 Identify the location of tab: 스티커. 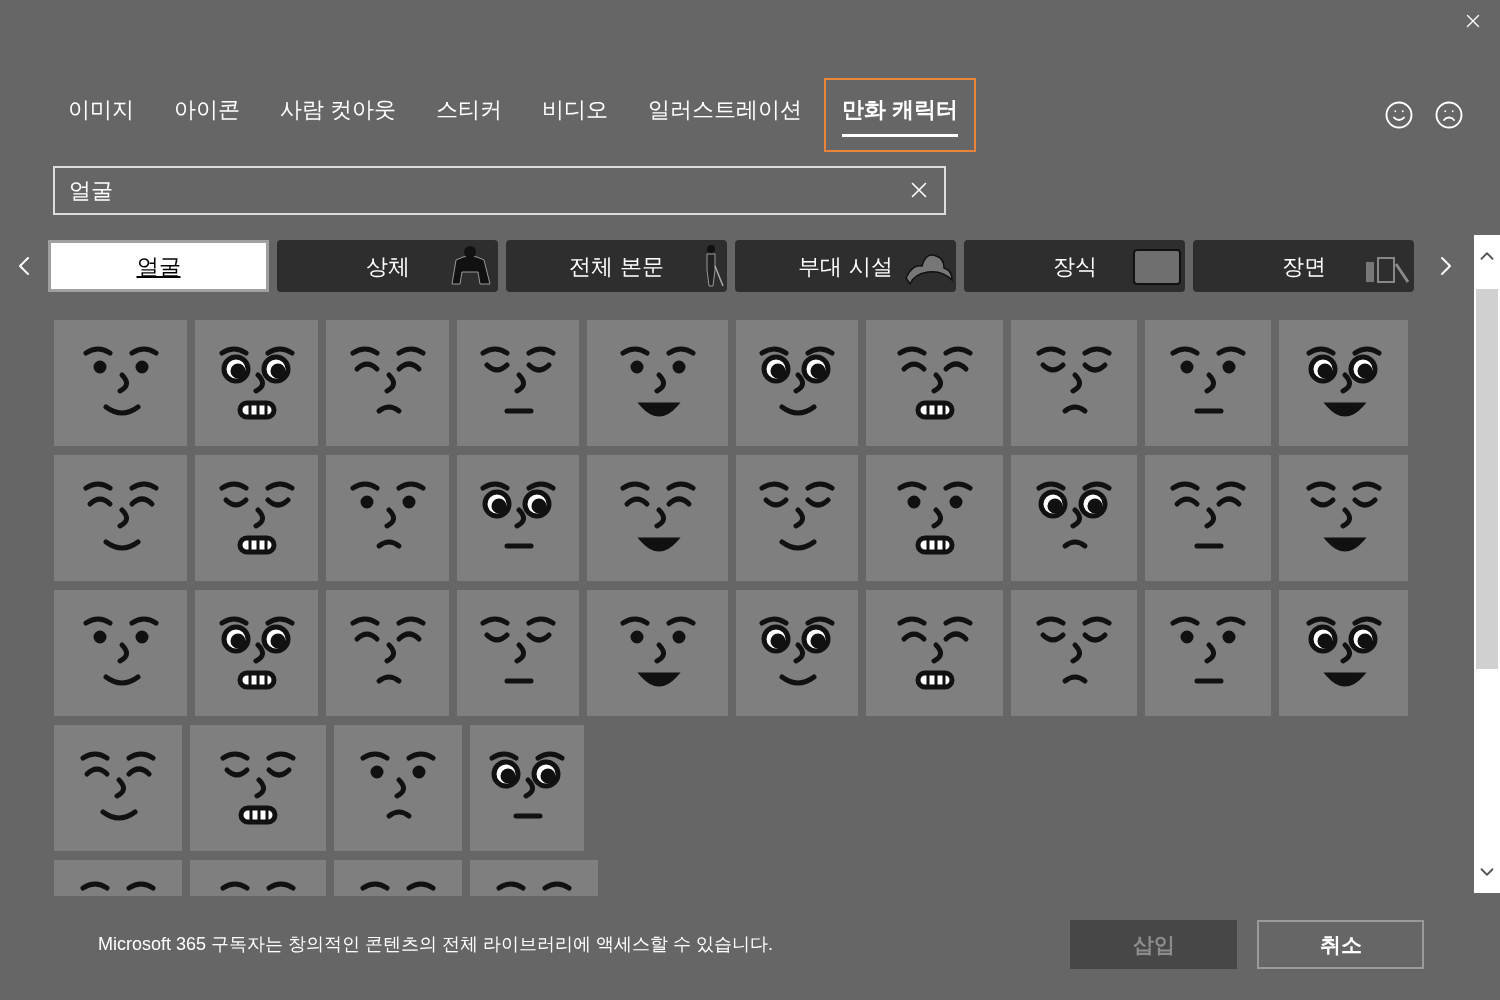
(469, 115).